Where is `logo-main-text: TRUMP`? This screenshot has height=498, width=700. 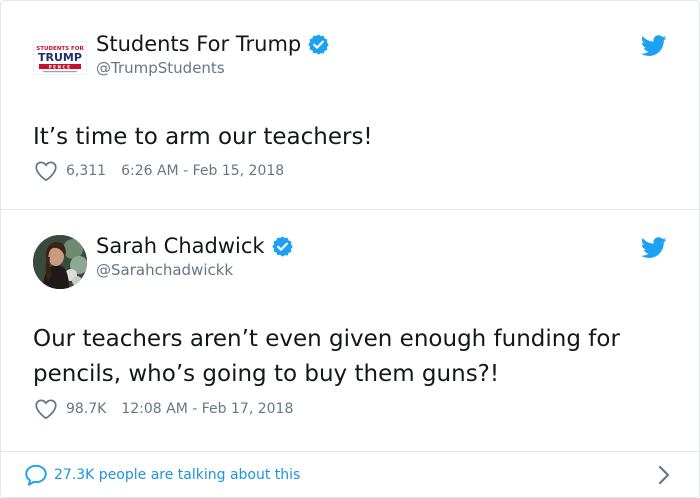
logo-main-text: TRUMP is located at coordinates (60, 57).